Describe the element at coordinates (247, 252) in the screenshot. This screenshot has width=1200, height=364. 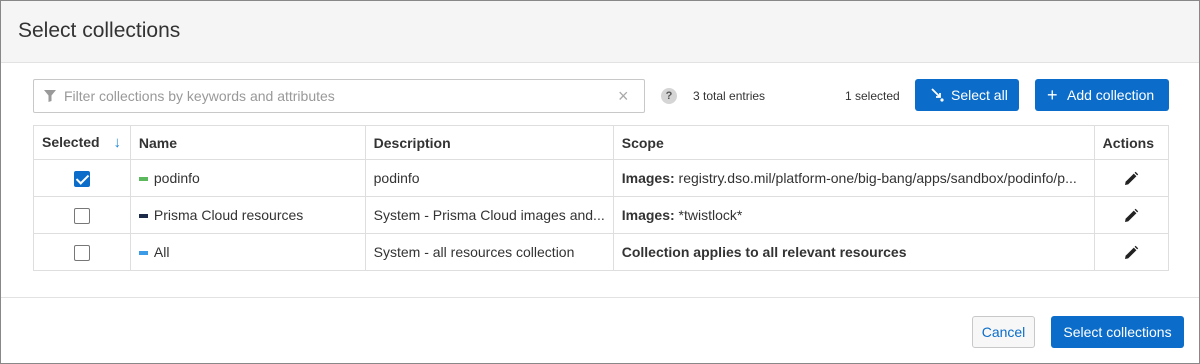
I see `name-cell: All` at that location.